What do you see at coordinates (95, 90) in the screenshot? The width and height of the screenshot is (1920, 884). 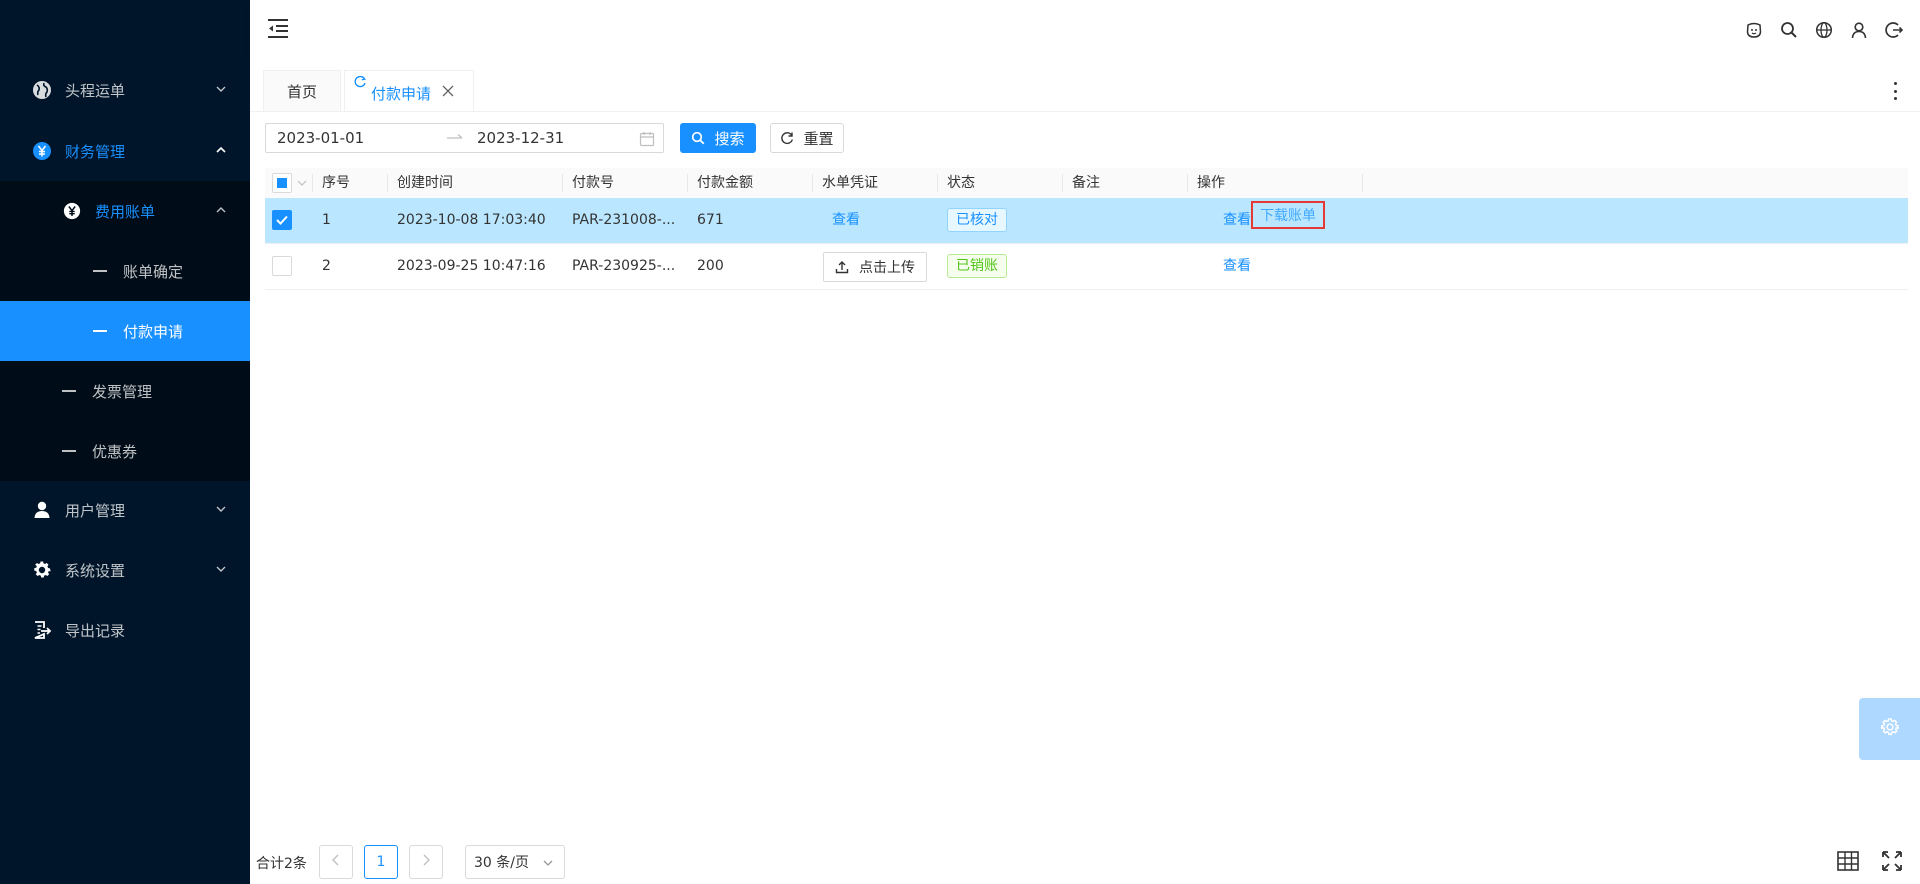 I see `sidebar-item-label: 头程运单` at bounding box center [95, 90].